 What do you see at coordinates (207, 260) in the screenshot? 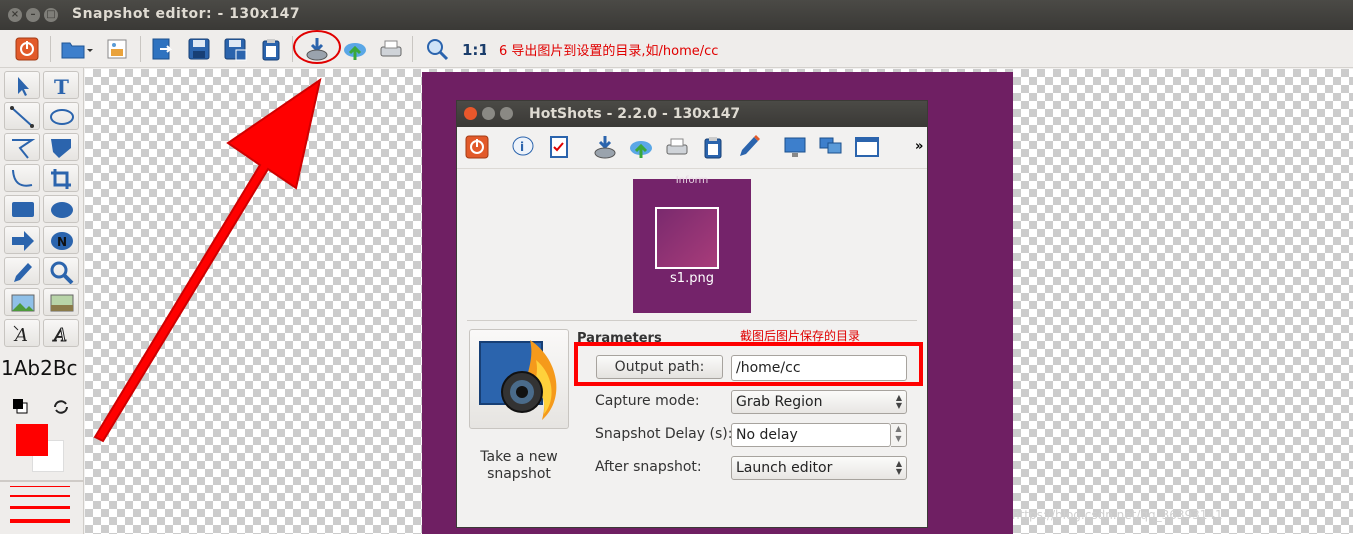
I see `red-arrow-annotation` at bounding box center [207, 260].